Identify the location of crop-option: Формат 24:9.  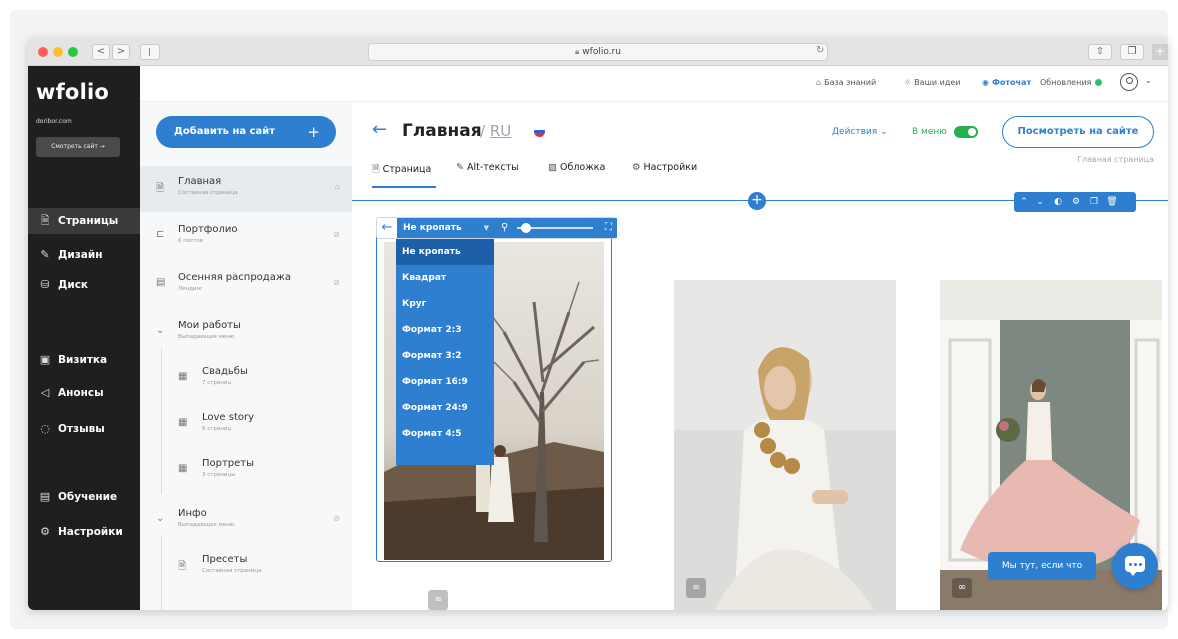
(445, 408).